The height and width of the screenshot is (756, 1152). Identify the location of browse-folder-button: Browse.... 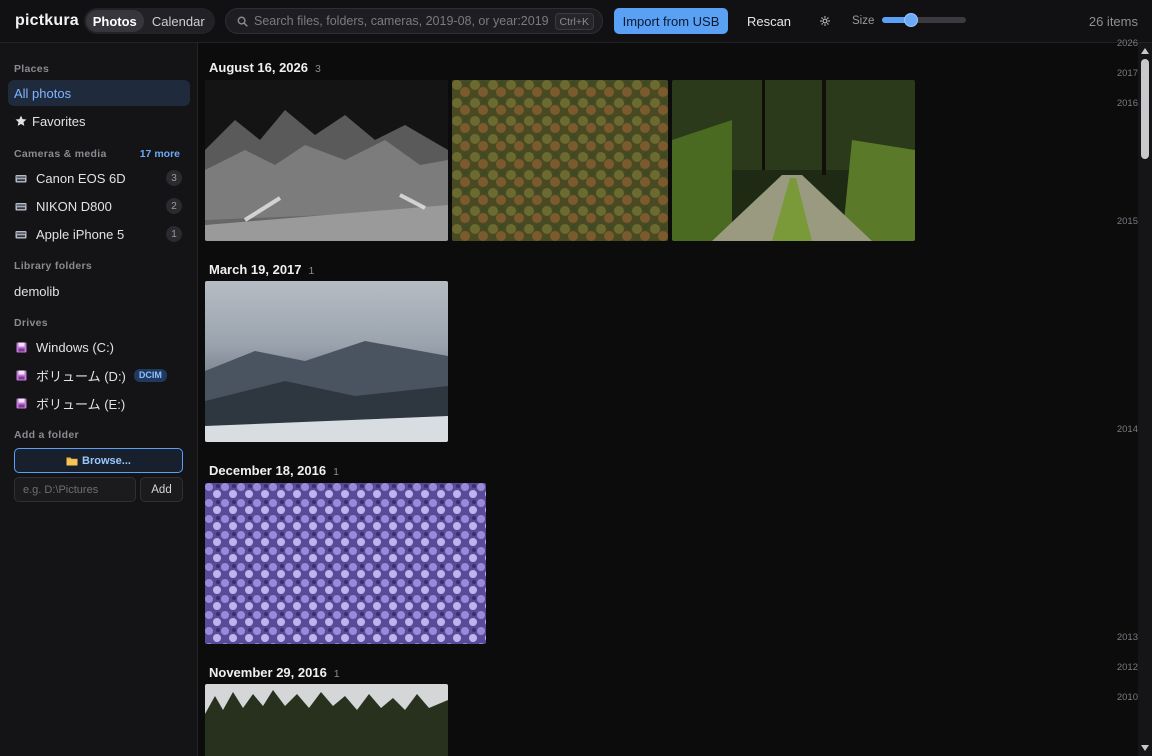
(98, 460).